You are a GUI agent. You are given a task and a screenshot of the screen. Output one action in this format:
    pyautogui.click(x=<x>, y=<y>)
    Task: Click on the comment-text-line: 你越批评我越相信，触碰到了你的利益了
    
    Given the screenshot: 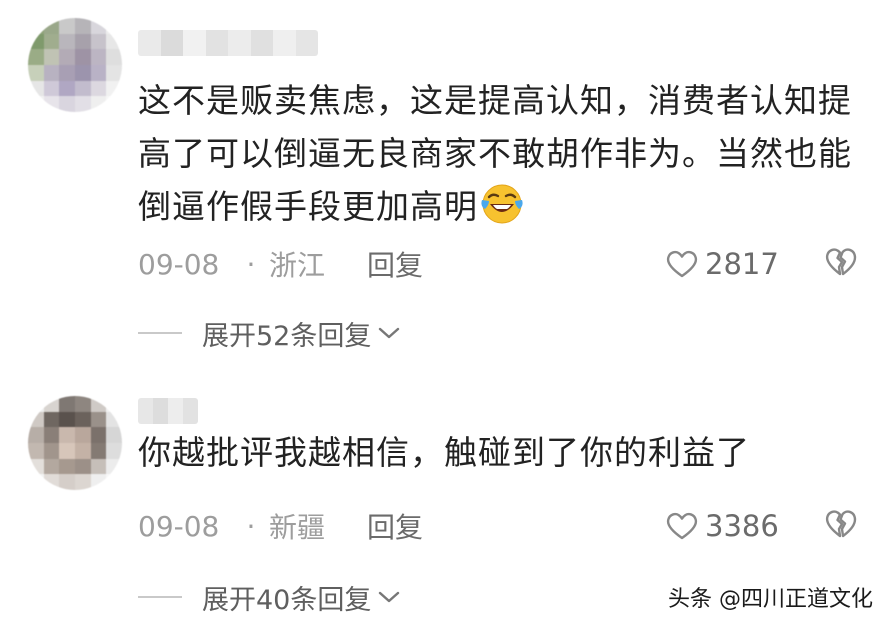 What is the action you would take?
    pyautogui.click(x=444, y=452)
    